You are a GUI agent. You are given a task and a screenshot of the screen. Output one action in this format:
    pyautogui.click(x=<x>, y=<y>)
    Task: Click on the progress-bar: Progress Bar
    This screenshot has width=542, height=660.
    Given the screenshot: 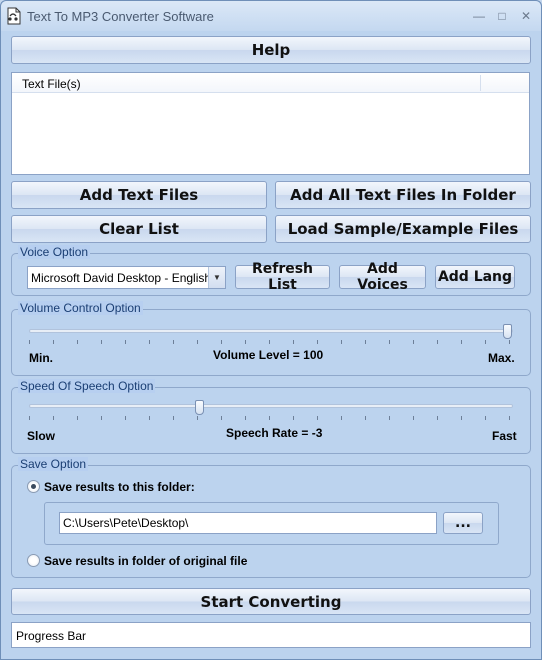 What is the action you would take?
    pyautogui.click(x=271, y=635)
    